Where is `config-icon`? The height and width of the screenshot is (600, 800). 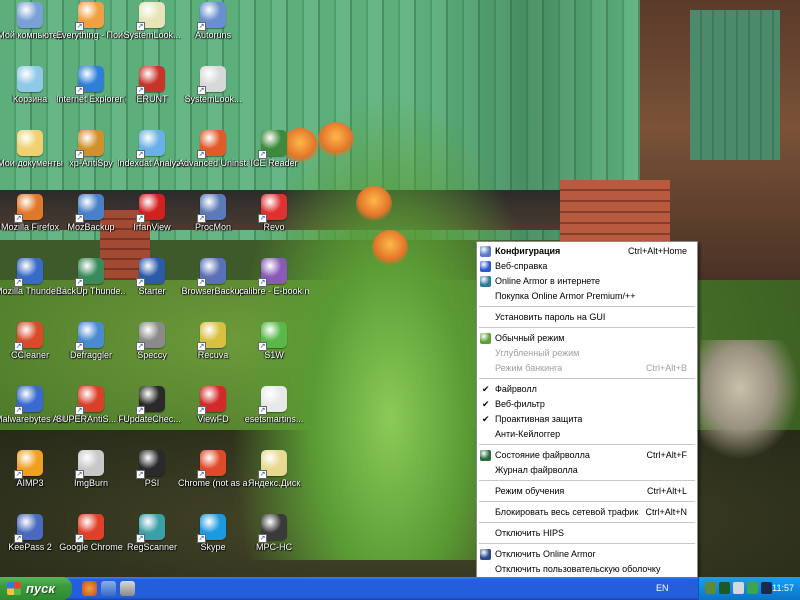
config-icon is located at coordinates (485, 251).